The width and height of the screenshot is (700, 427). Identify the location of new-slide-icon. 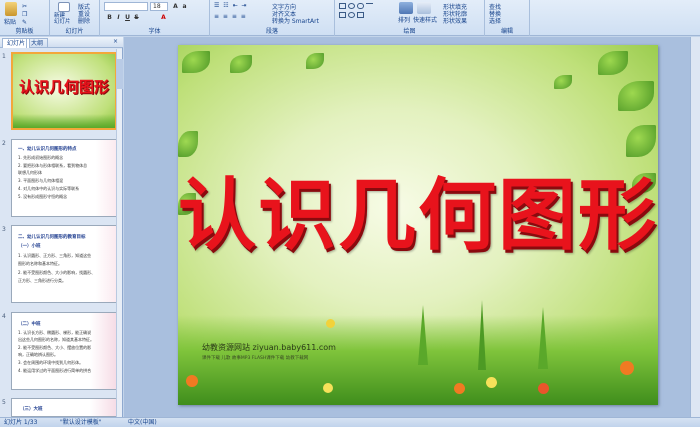
(64, 7).